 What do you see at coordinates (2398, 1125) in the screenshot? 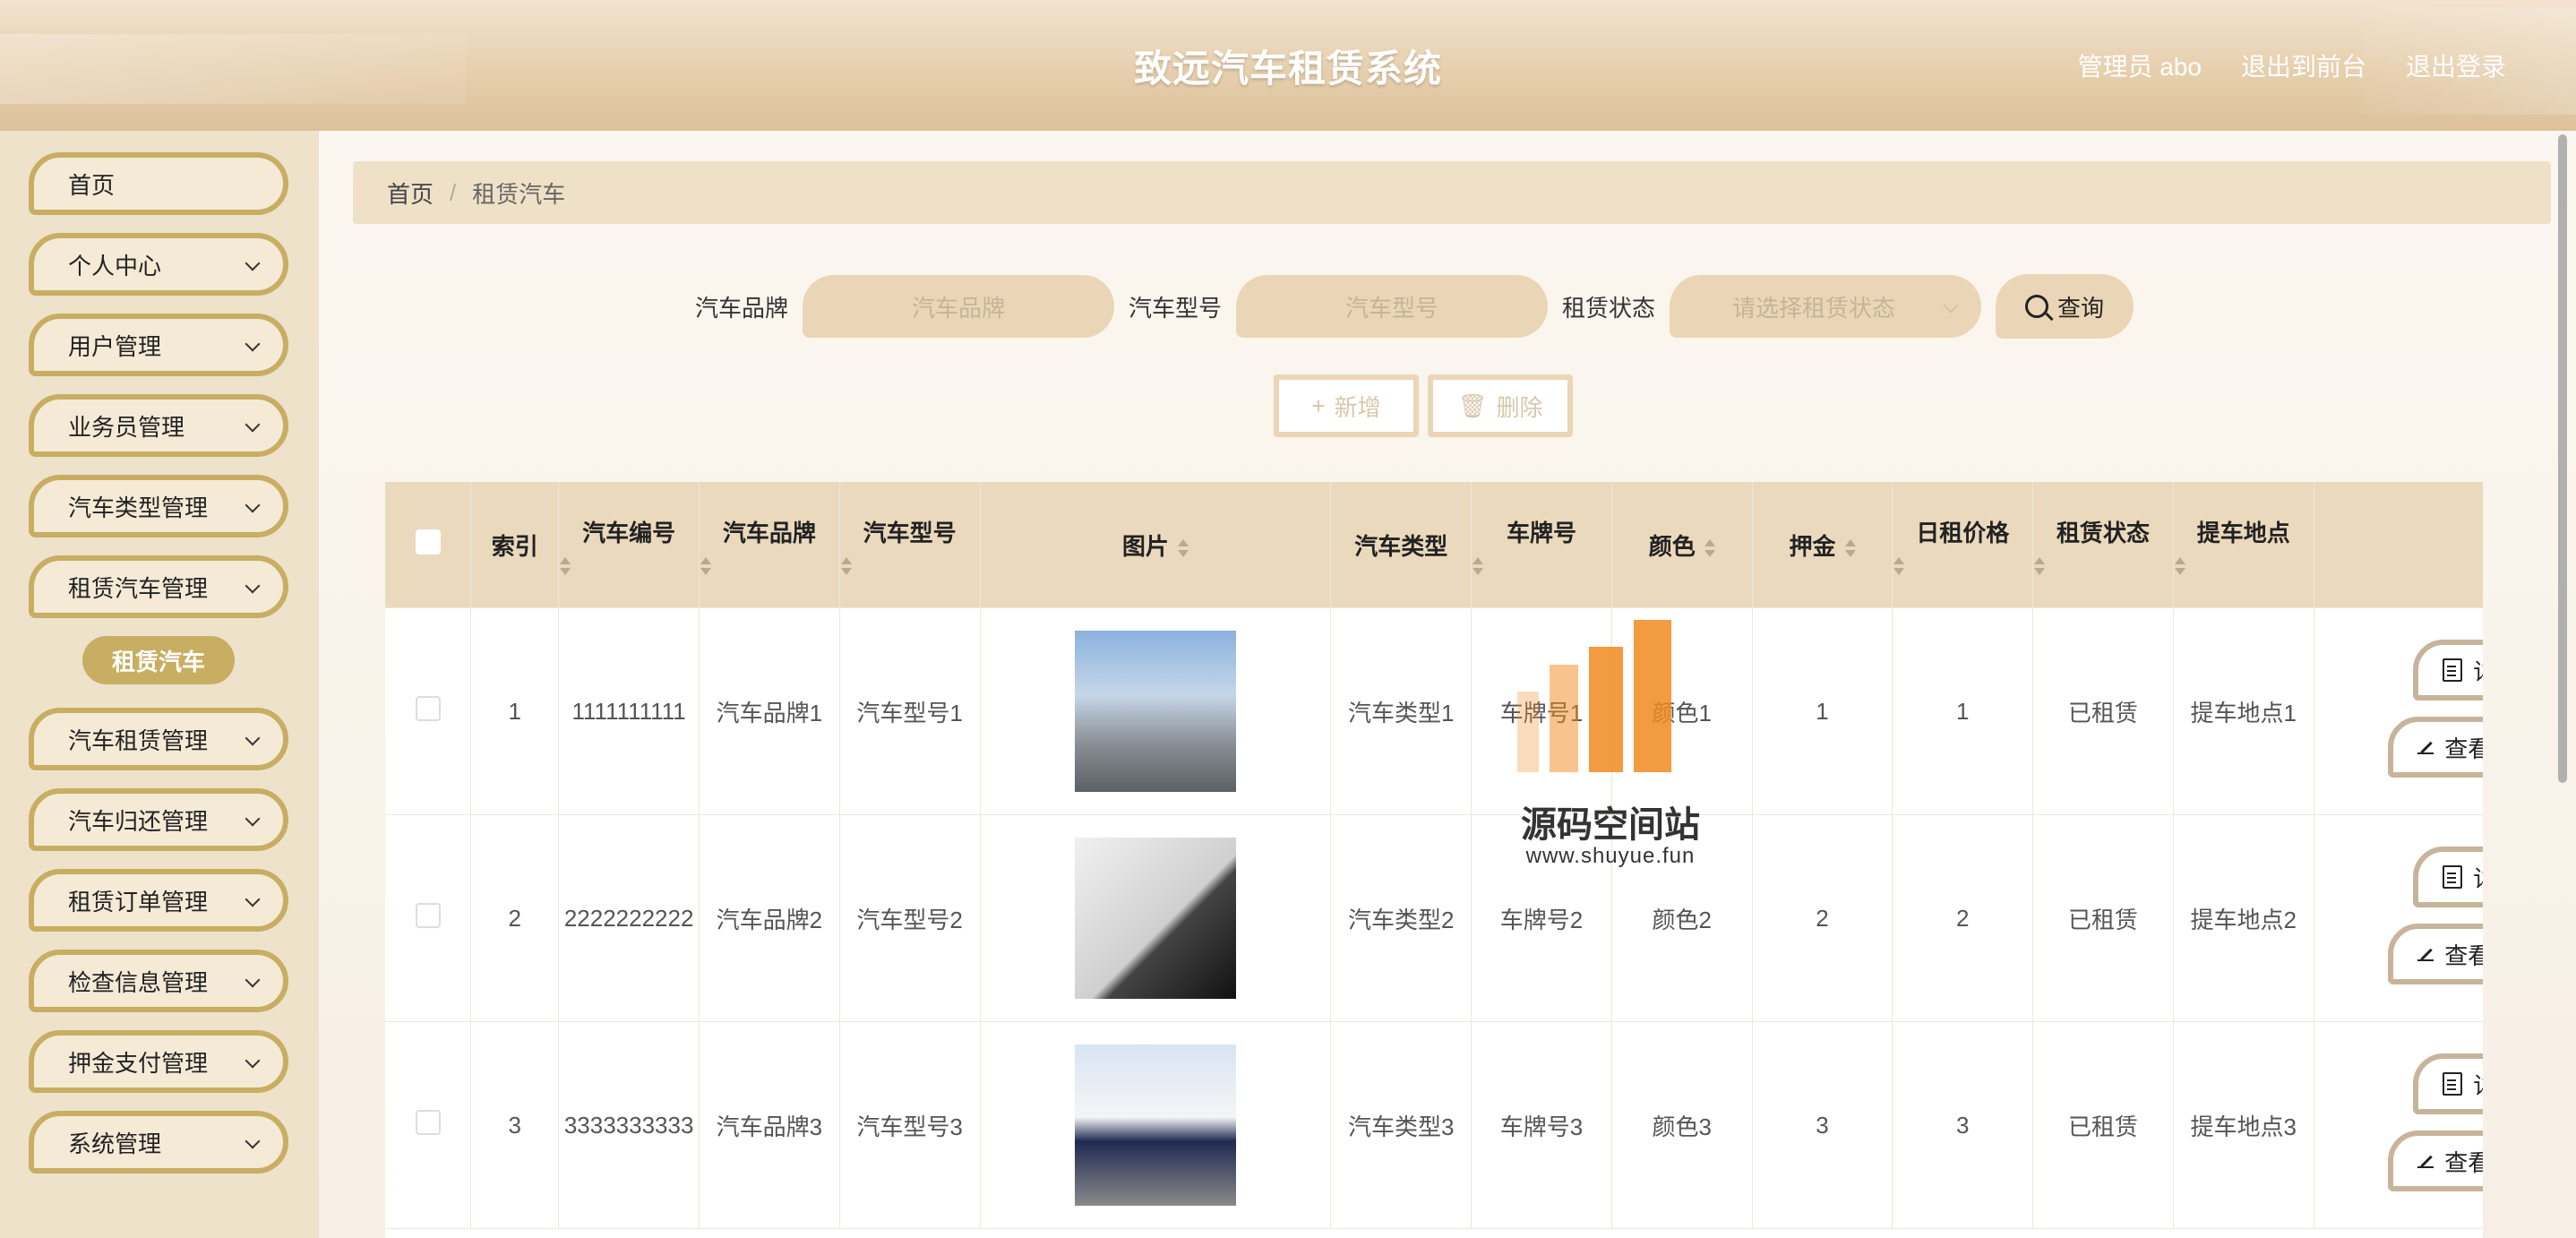
I see `cell-actions: 详情 修 查看评论` at bounding box center [2398, 1125].